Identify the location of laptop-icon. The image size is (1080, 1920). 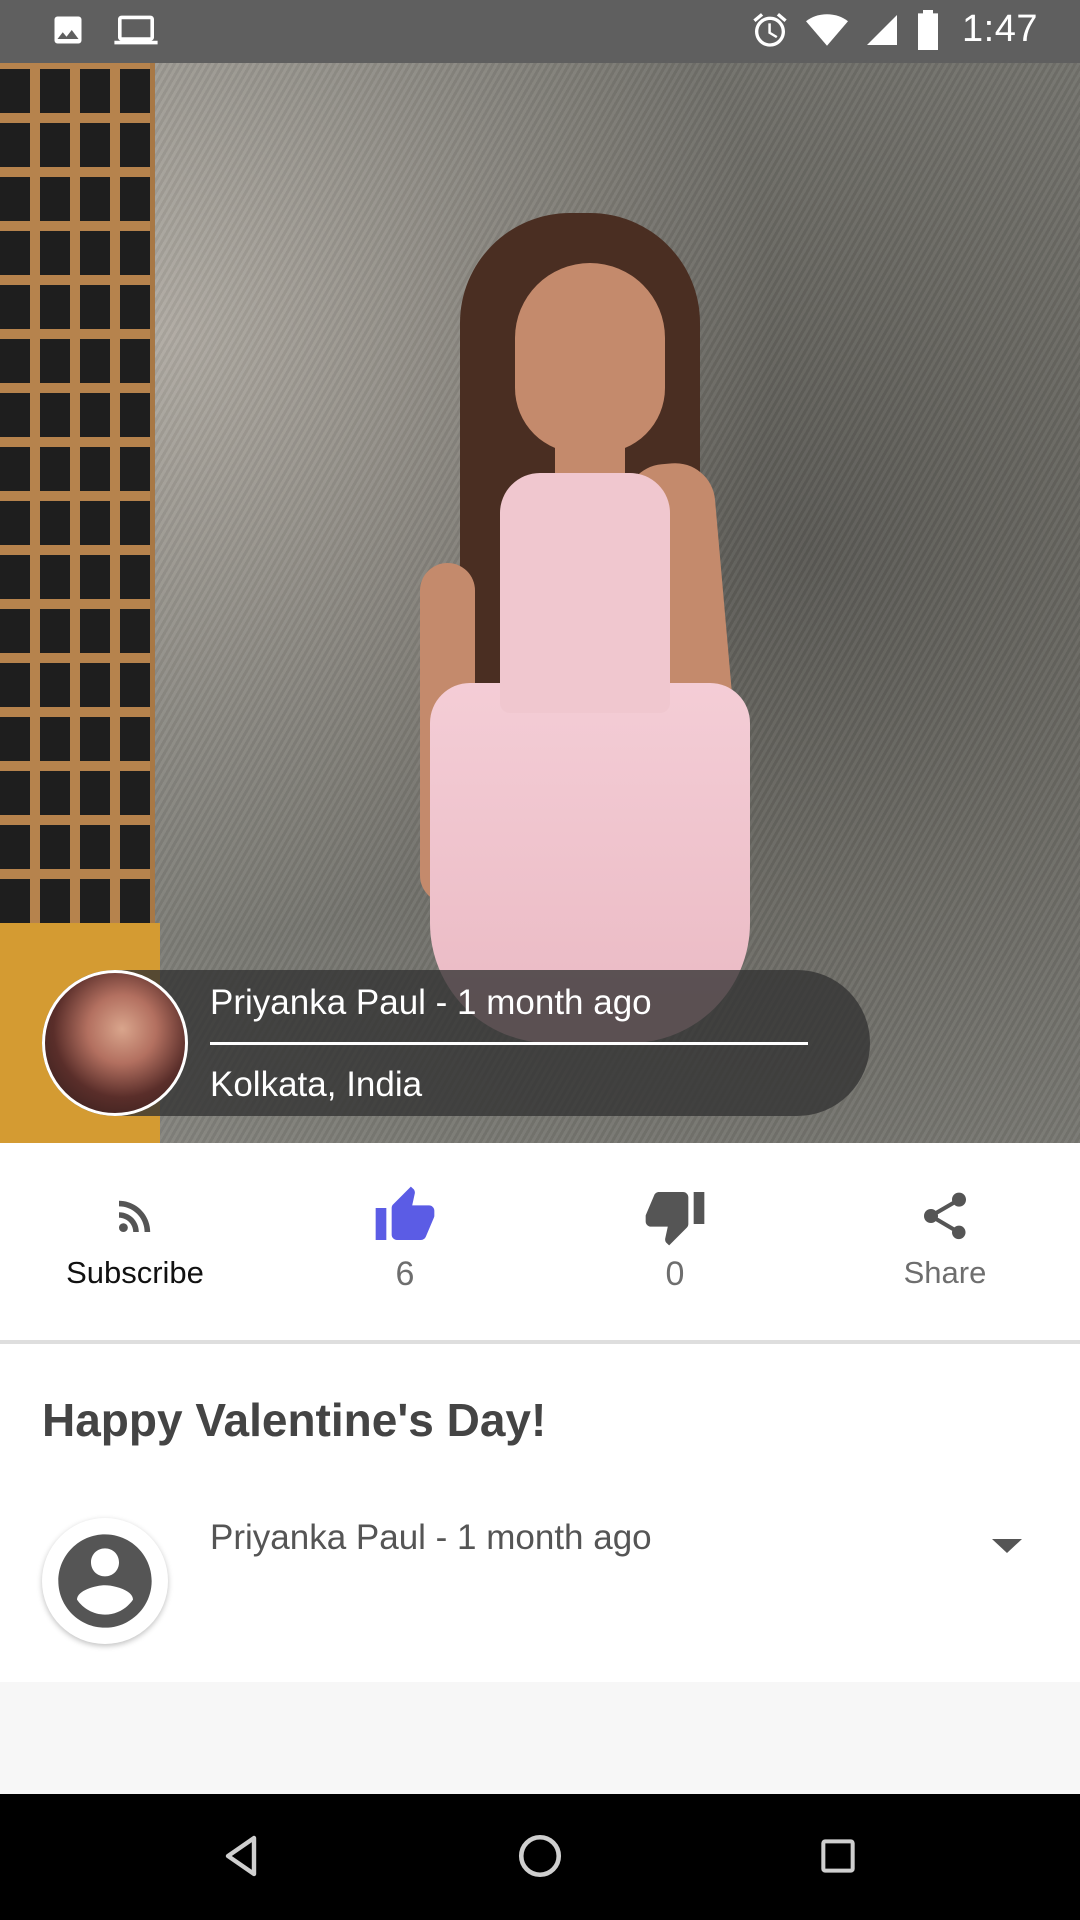
(136, 30).